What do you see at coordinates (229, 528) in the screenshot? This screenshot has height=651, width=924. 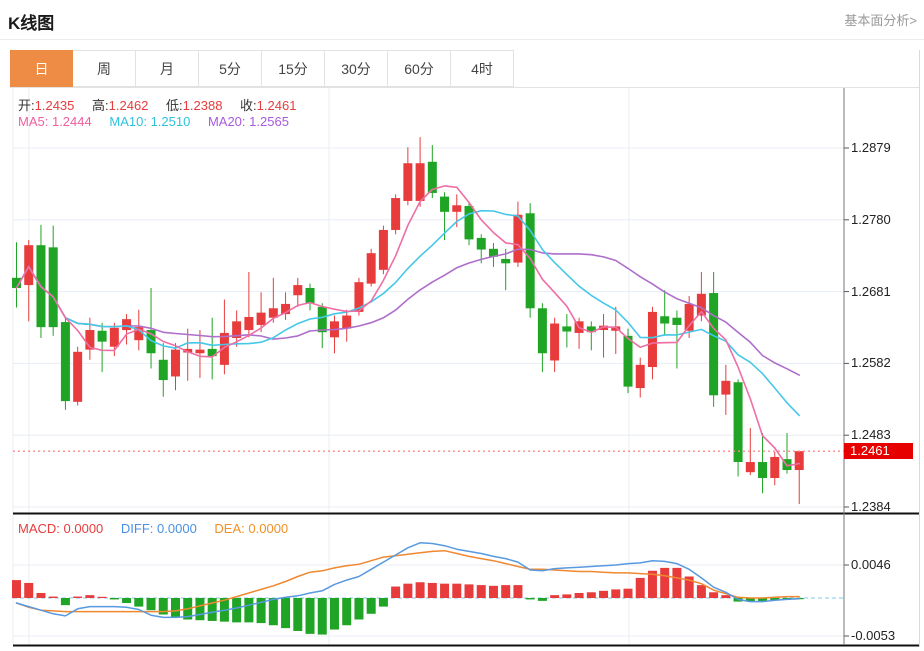 I see `dea-label: DEA:` at bounding box center [229, 528].